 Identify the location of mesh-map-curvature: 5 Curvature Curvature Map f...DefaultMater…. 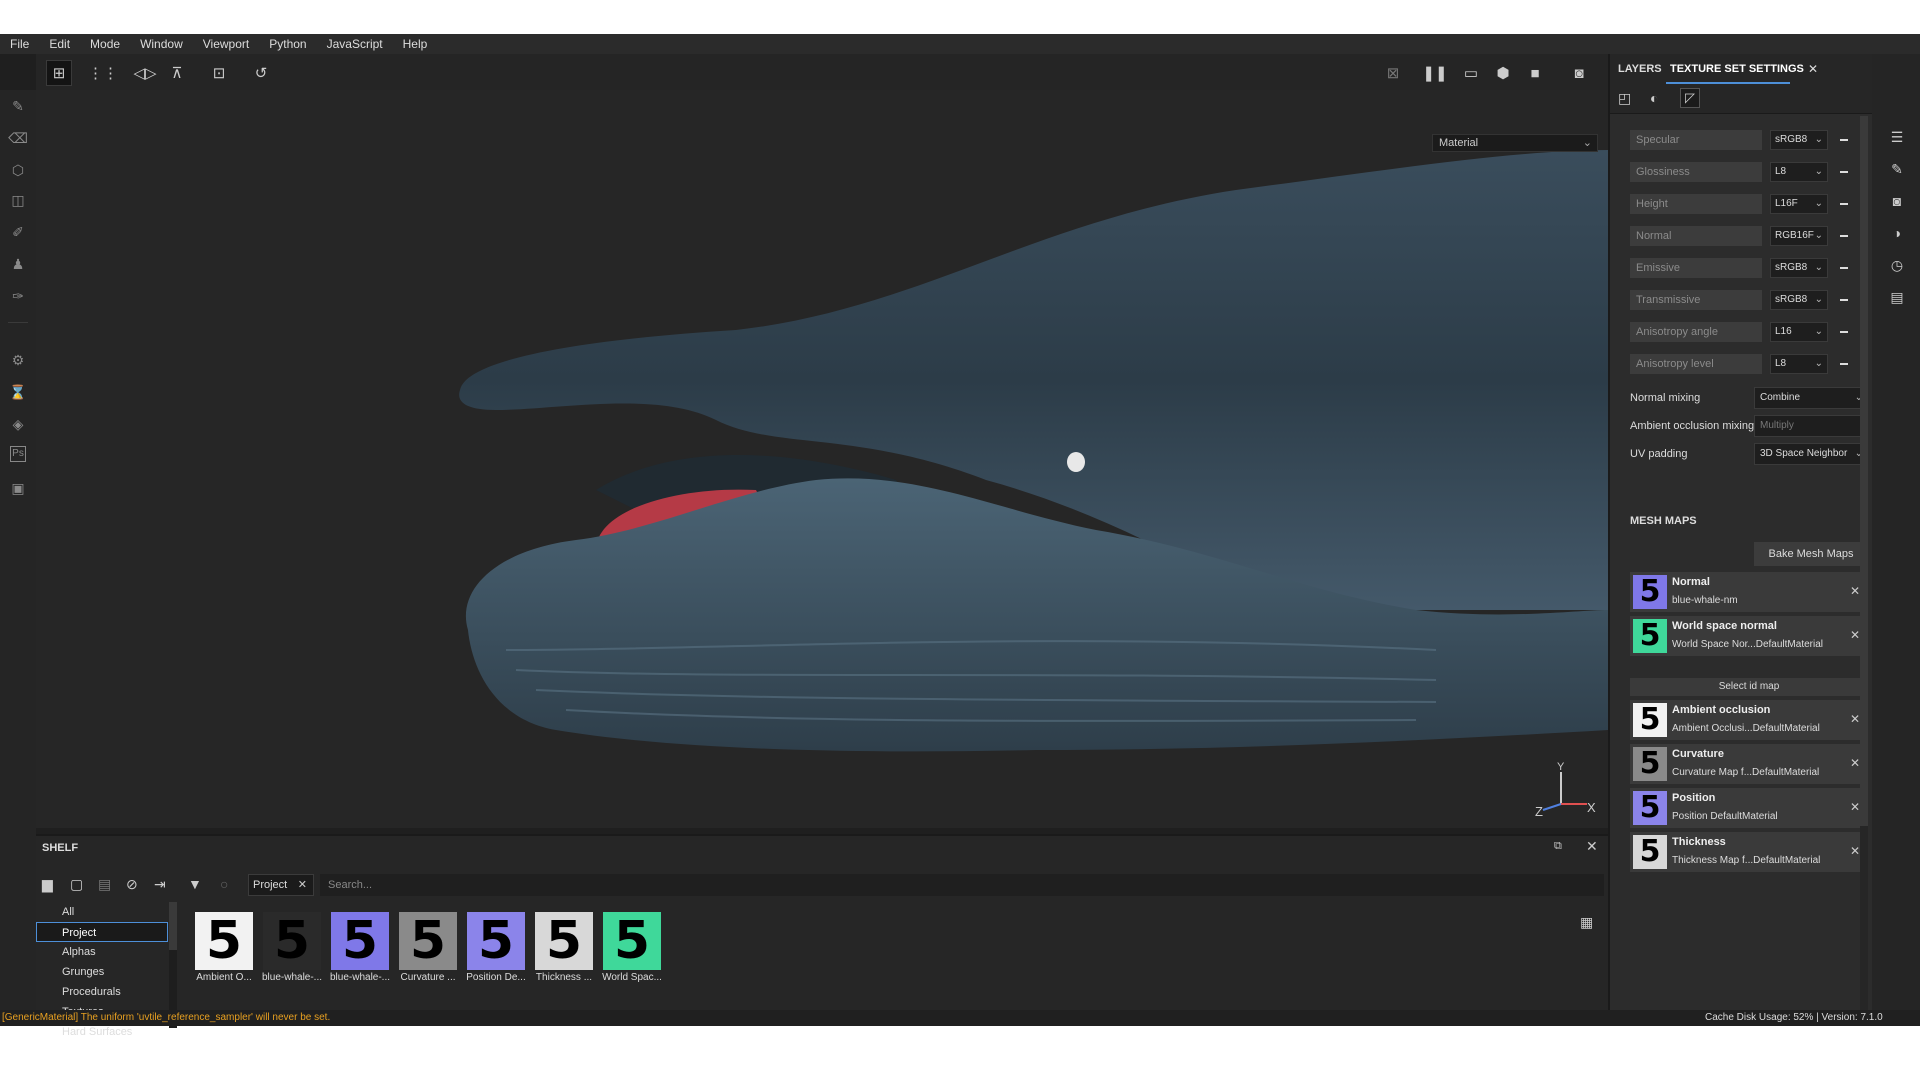
(1749, 764).